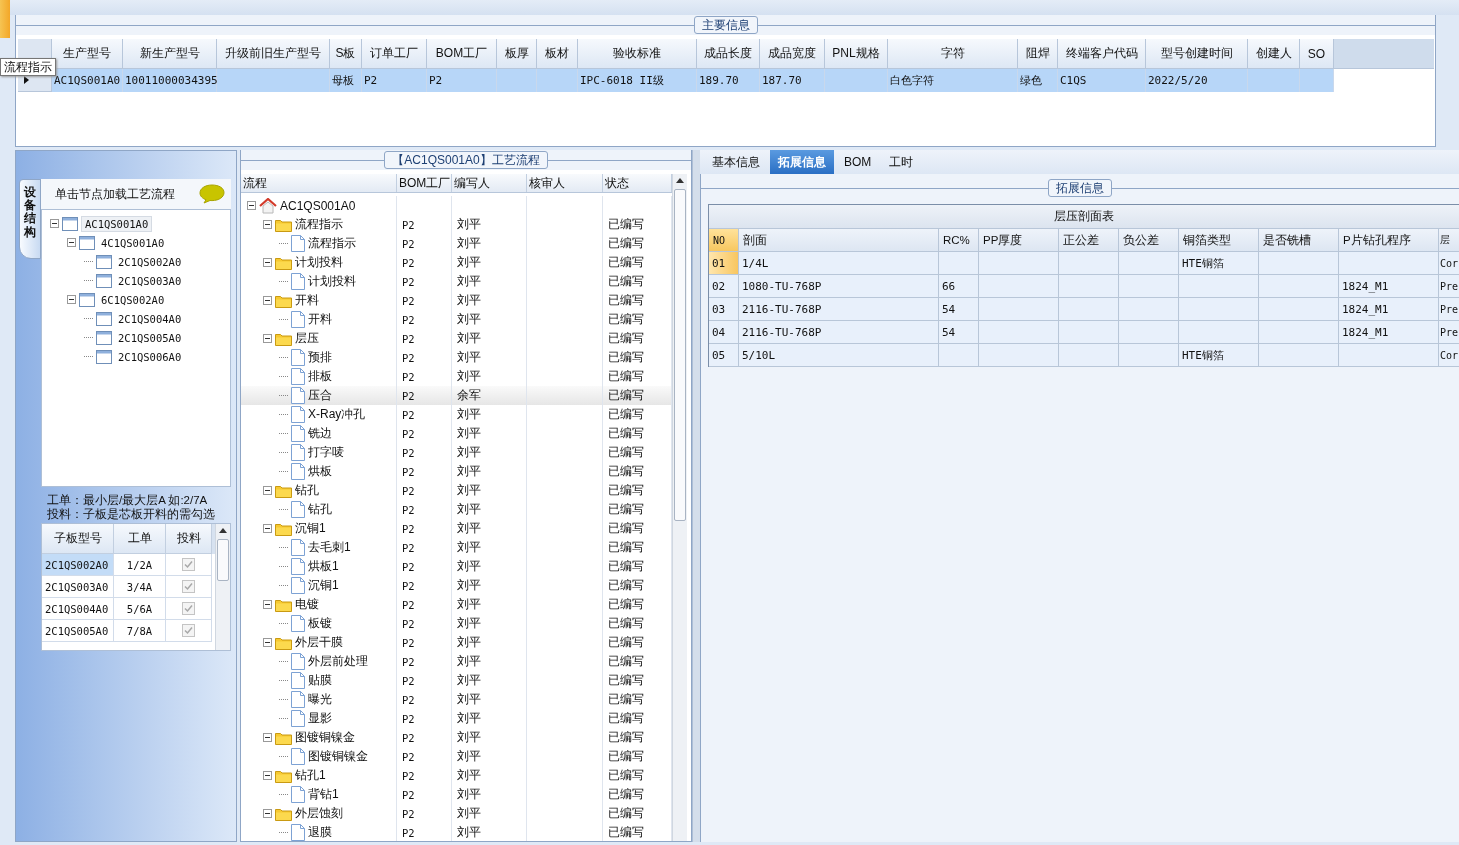 Image resolution: width=1459 pixels, height=845 pixels. What do you see at coordinates (456, 680) in the screenshot?
I see `tree-row: 贴膜 P2 刘平 已编写` at bounding box center [456, 680].